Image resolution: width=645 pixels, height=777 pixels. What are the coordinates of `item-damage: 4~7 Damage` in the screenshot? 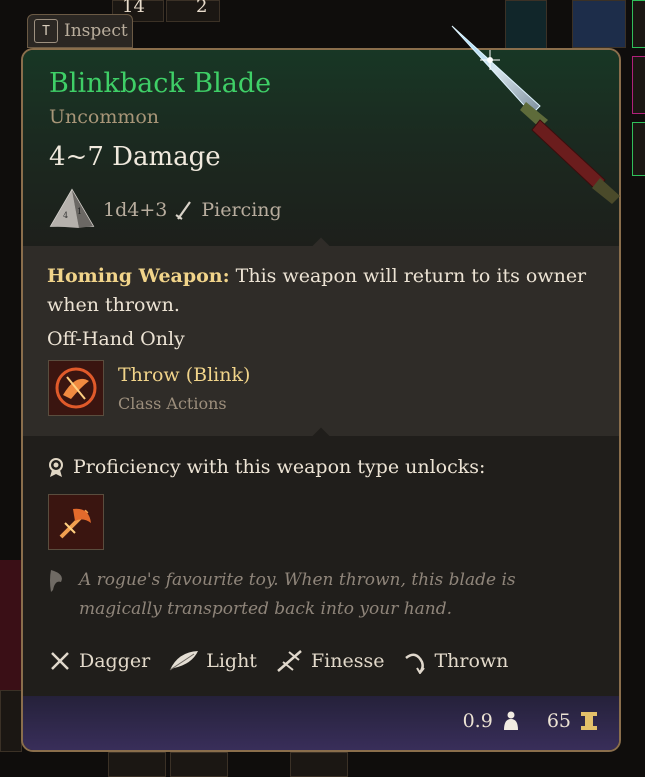 It's located at (135, 157).